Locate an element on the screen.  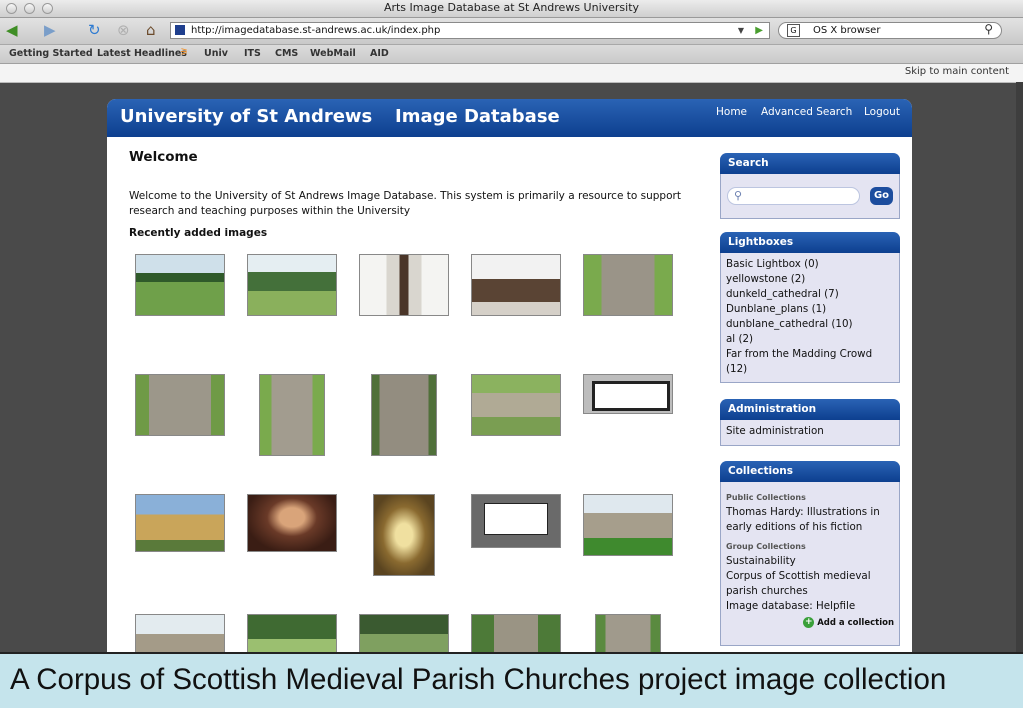
site-search-input: ⚲ is located at coordinates (793, 196).